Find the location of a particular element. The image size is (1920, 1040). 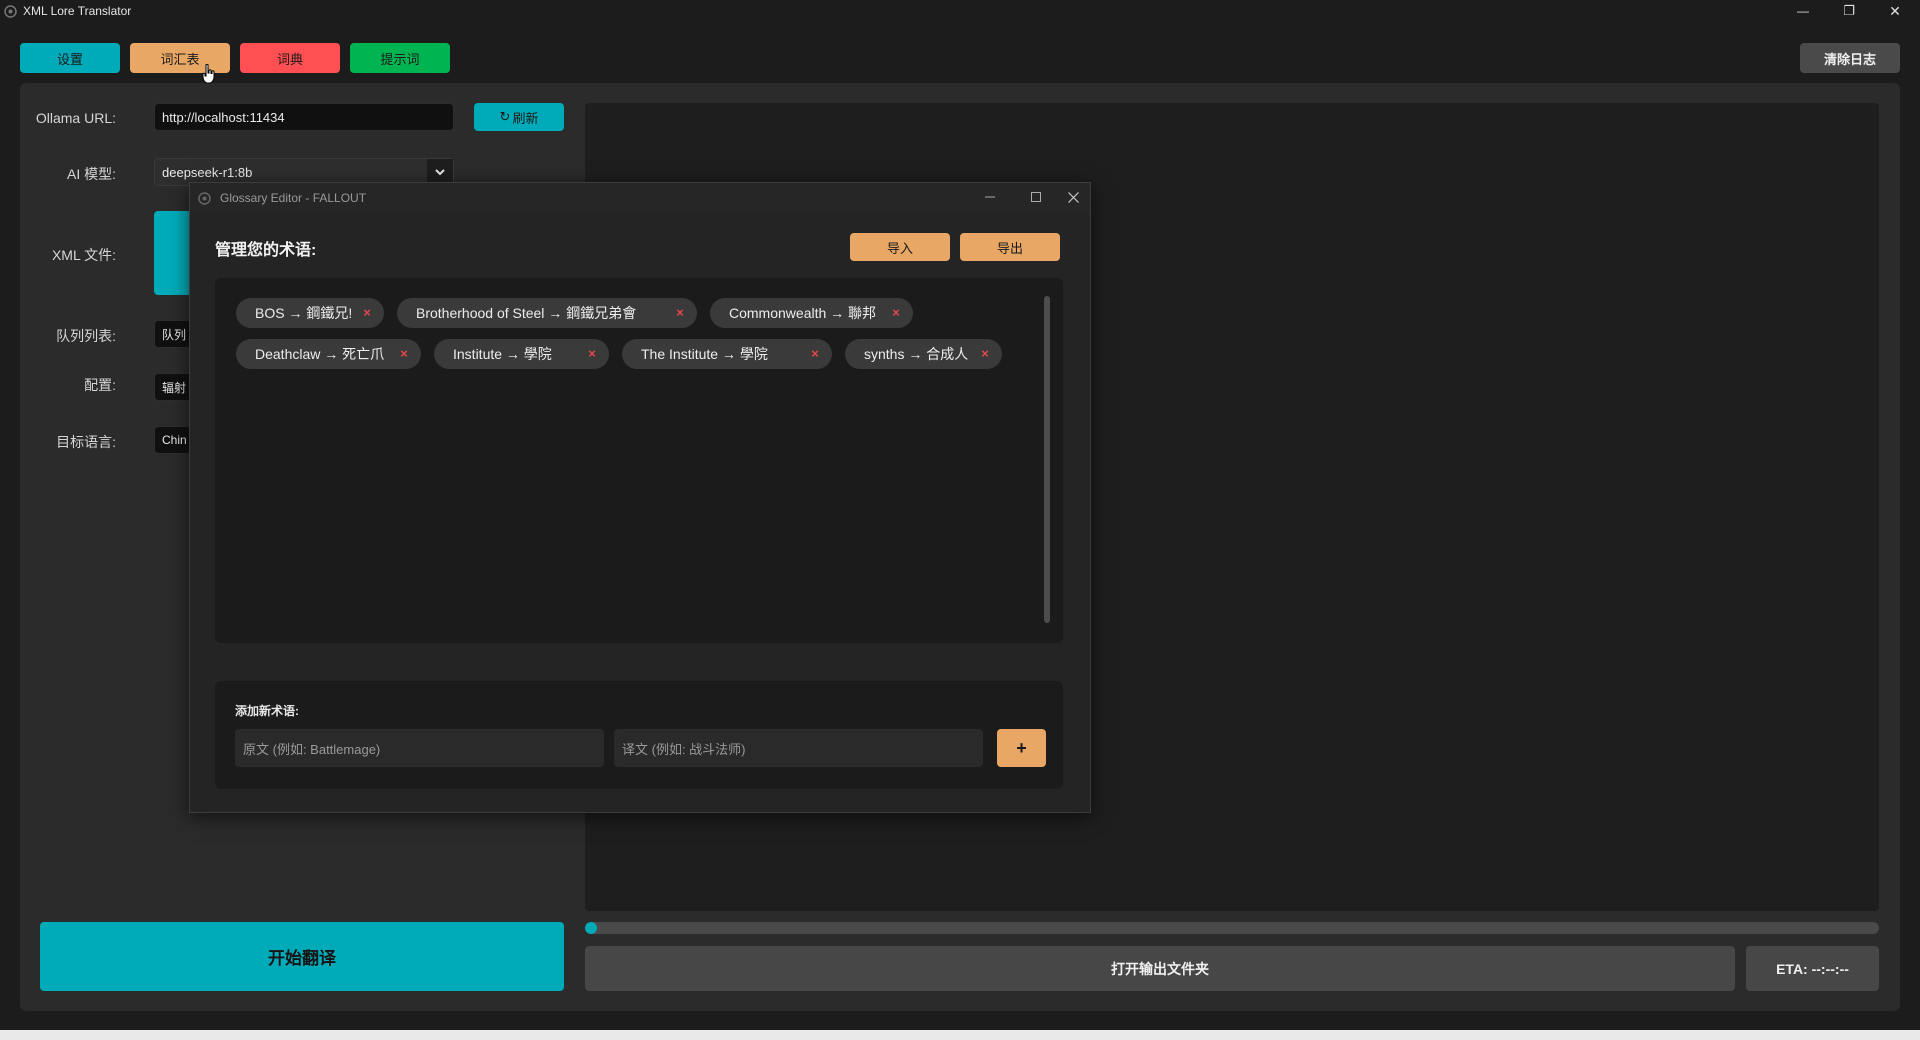

source-term-input: 原文 (例如: Battlemage) is located at coordinates (419, 748).